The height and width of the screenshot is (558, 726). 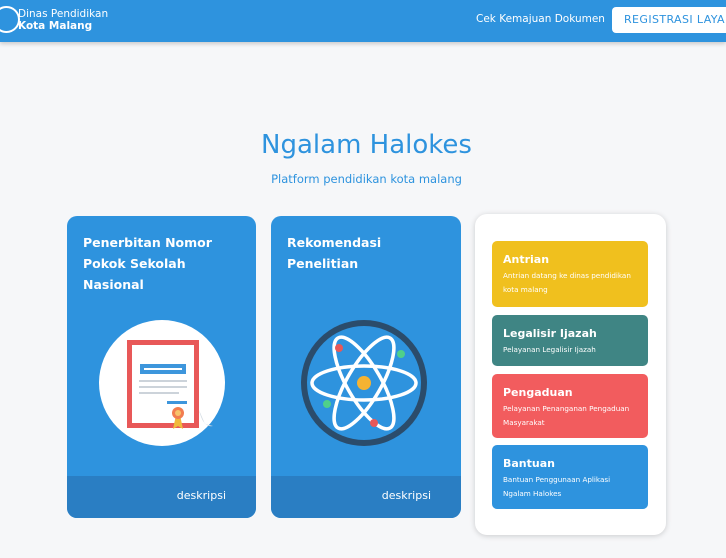 What do you see at coordinates (669, 20) in the screenshot?
I see `registrasi-layanan-button: REGISTRASI LAYANAN` at bounding box center [669, 20].